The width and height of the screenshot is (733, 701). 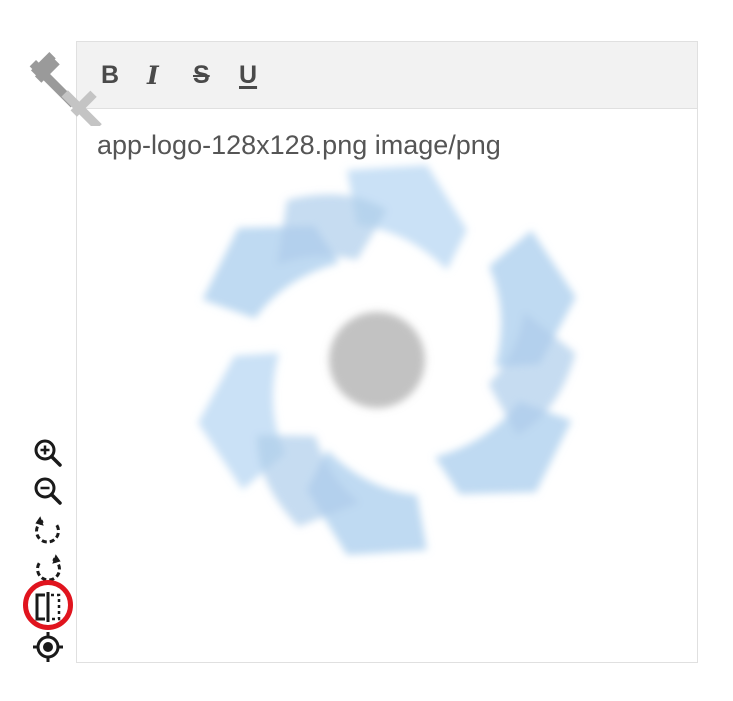 What do you see at coordinates (166, 75) in the screenshot?
I see `italic-button: I` at bounding box center [166, 75].